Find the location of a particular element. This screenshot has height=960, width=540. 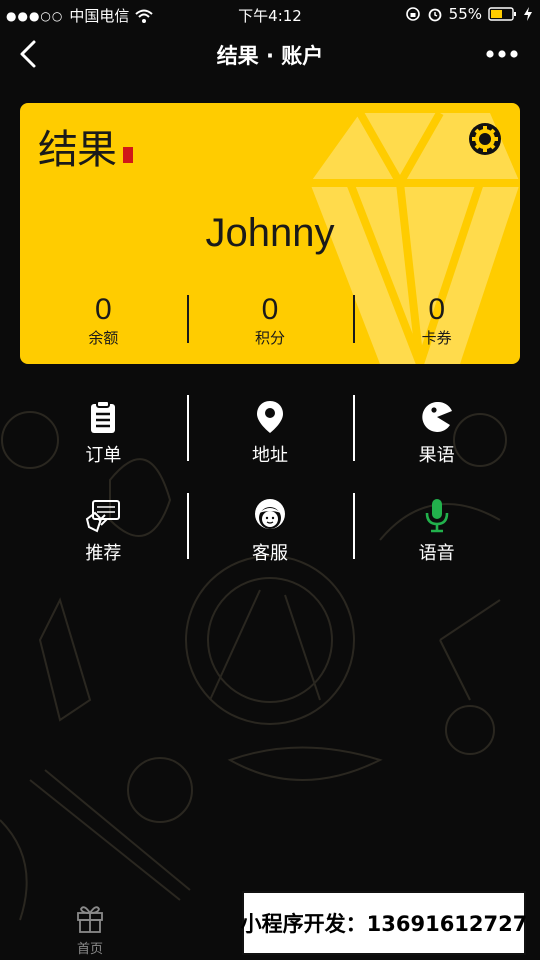

gift-icon is located at coordinates (90, 919).